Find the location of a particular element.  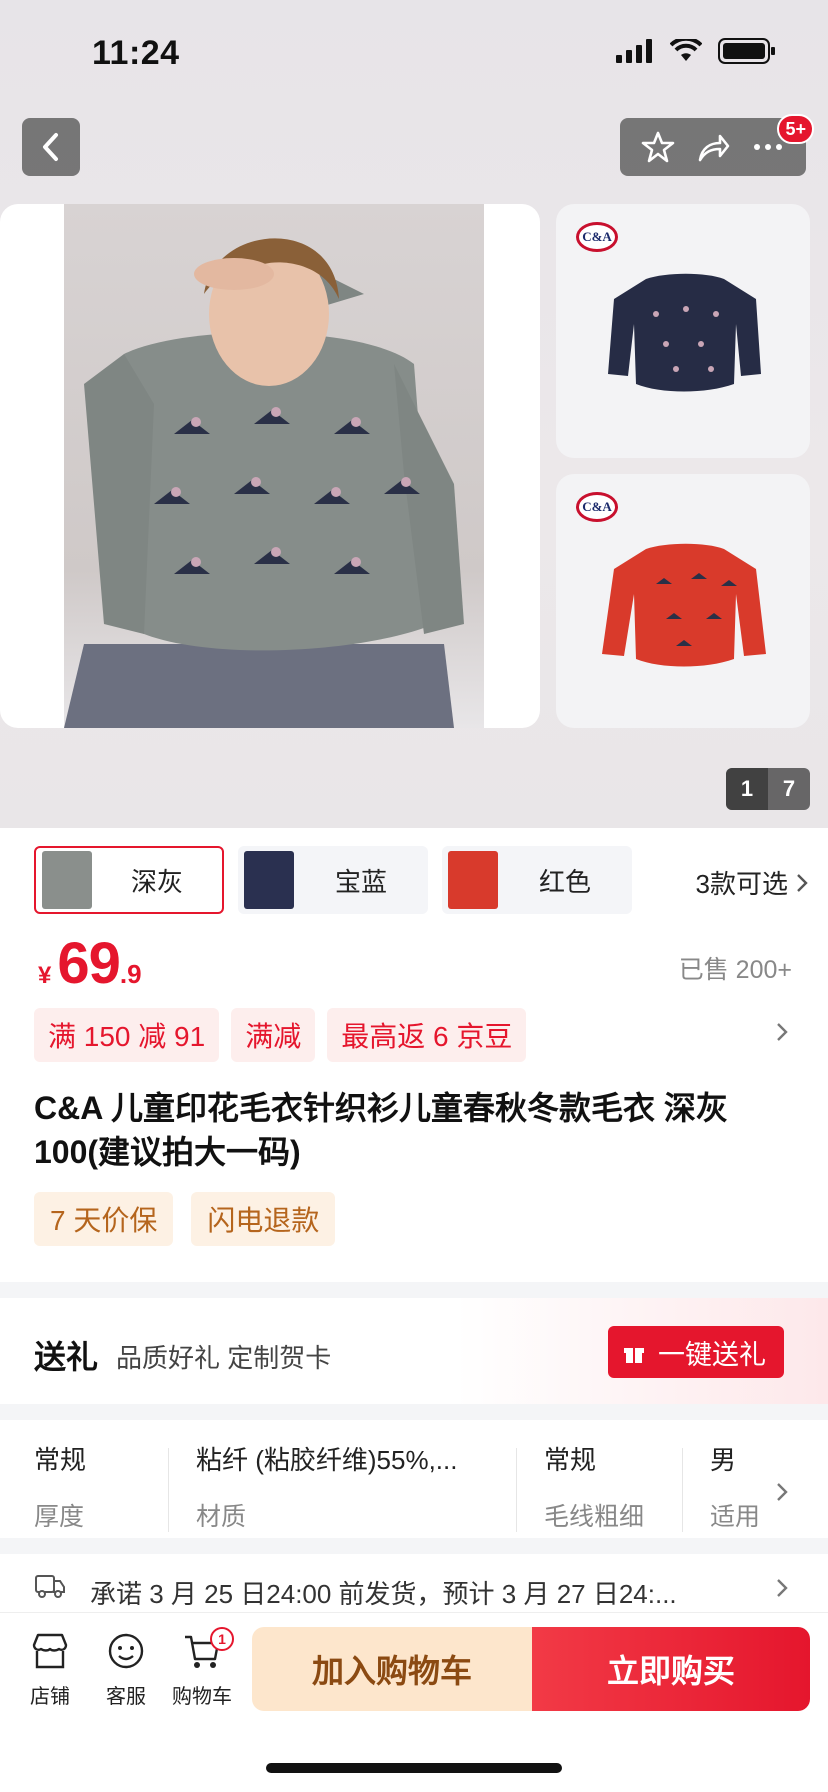

gift-button-label: 一键送礼 is located at coordinates (712, 1354).